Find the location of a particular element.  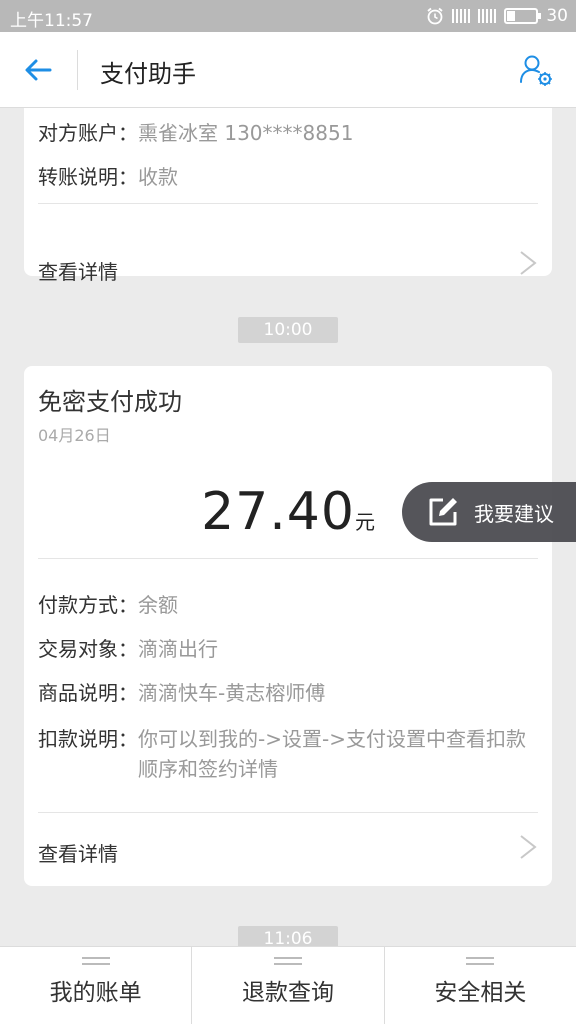

card1-divider is located at coordinates (288, 203).